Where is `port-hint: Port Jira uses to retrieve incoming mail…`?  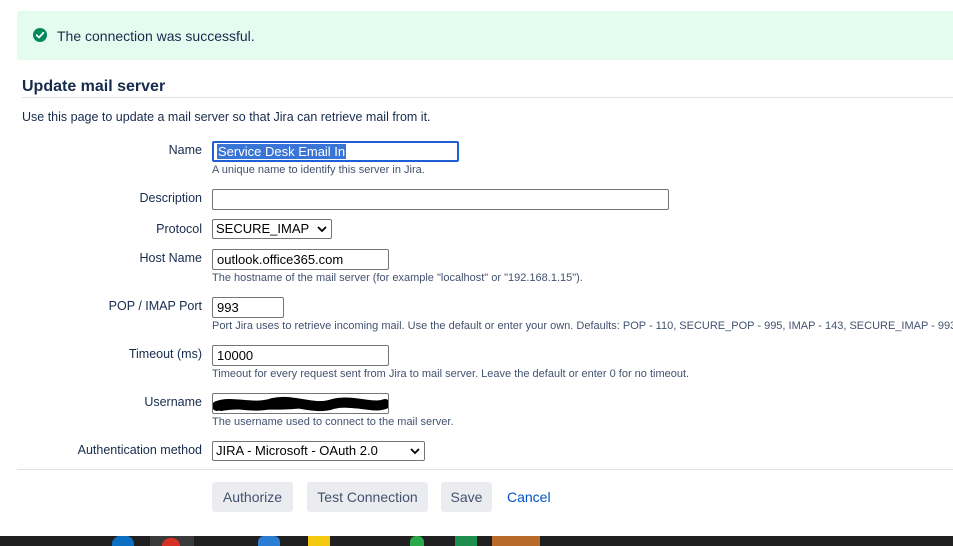
port-hint: Port Jira uses to retrieve incoming mail… is located at coordinates (582, 326).